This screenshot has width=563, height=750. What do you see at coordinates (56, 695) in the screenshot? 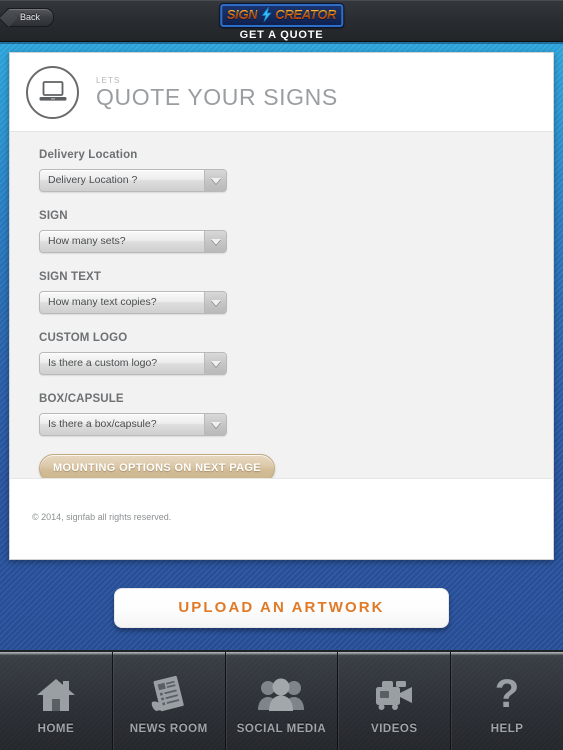
I see `home-icon` at bounding box center [56, 695].